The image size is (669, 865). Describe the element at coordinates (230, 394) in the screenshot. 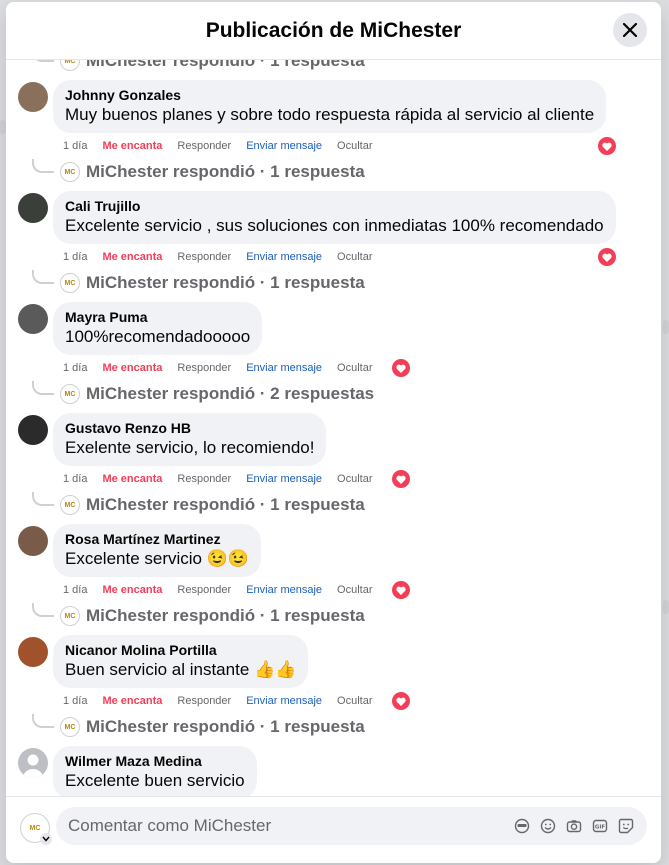

I see `replies-link: MiChester respondió · 2 respuestas` at that location.